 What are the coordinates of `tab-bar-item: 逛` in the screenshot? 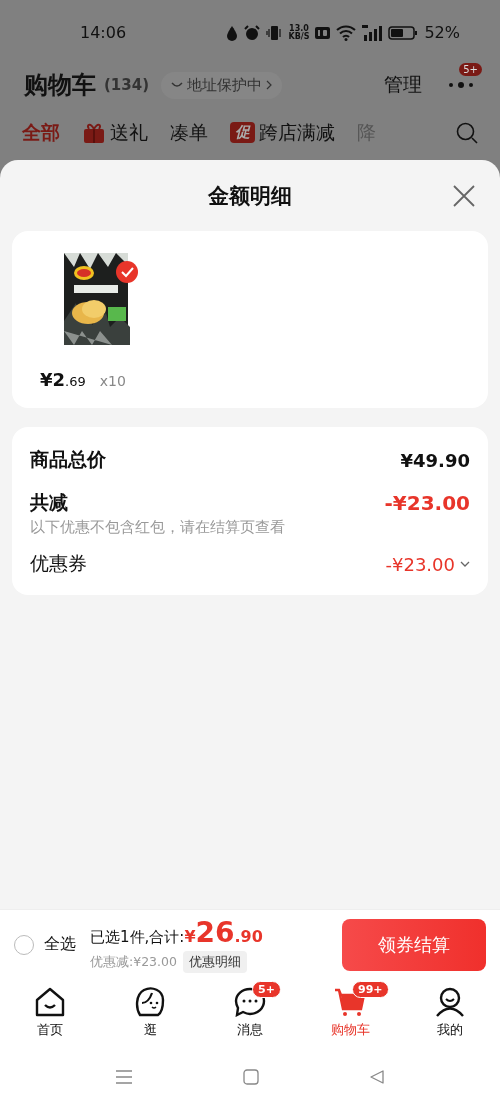 It's located at (150, 1015).